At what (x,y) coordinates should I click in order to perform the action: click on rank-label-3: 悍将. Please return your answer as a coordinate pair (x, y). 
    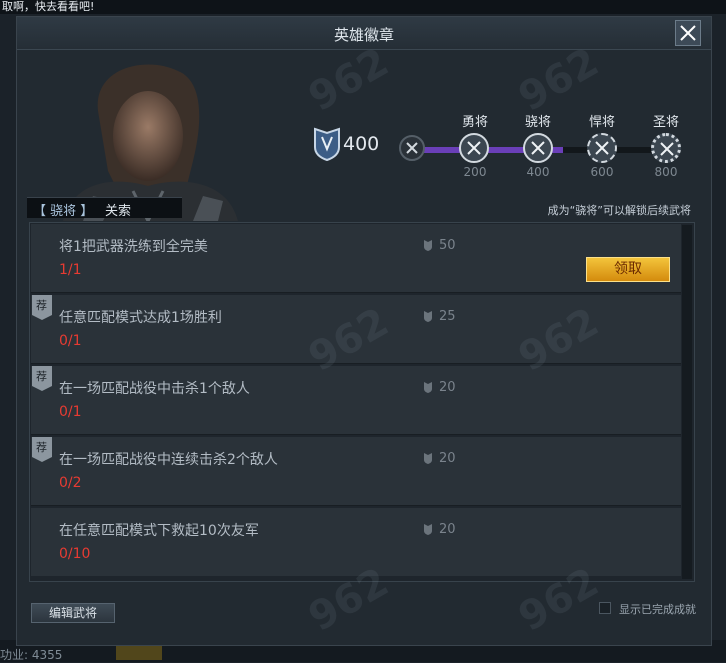
    Looking at the image, I should click on (601, 122).